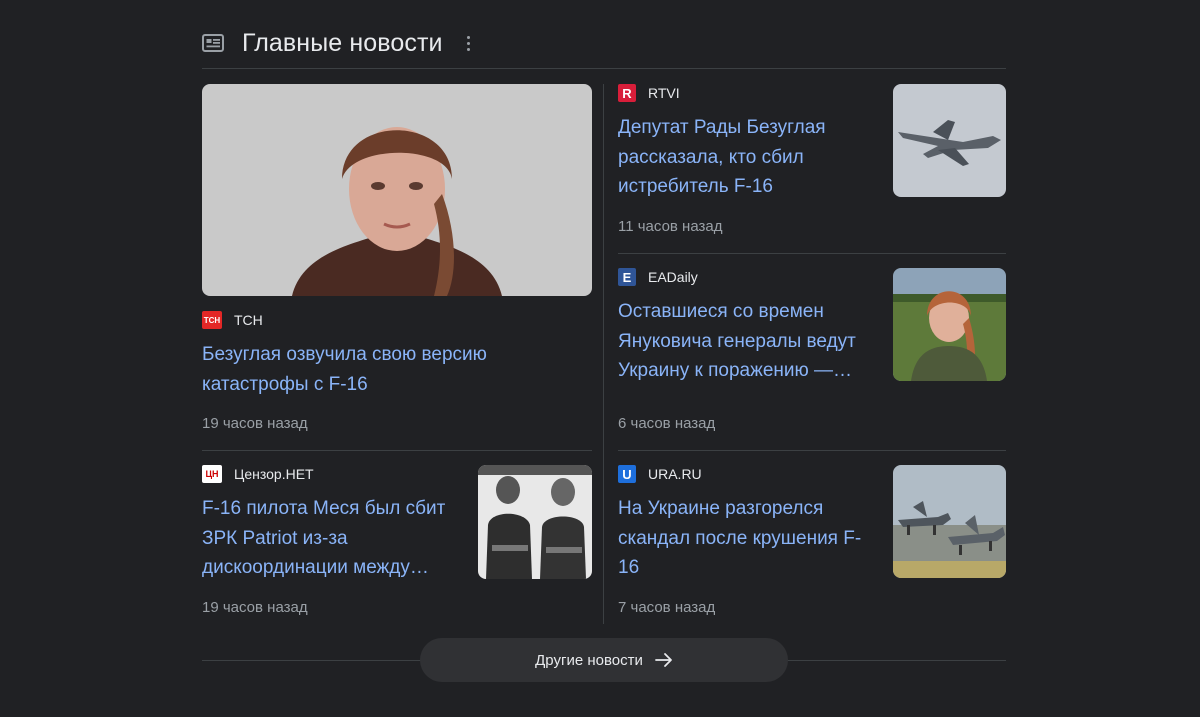 This screenshot has width=1200, height=717. I want to click on section-header: Главные новости, so click(604, 43).